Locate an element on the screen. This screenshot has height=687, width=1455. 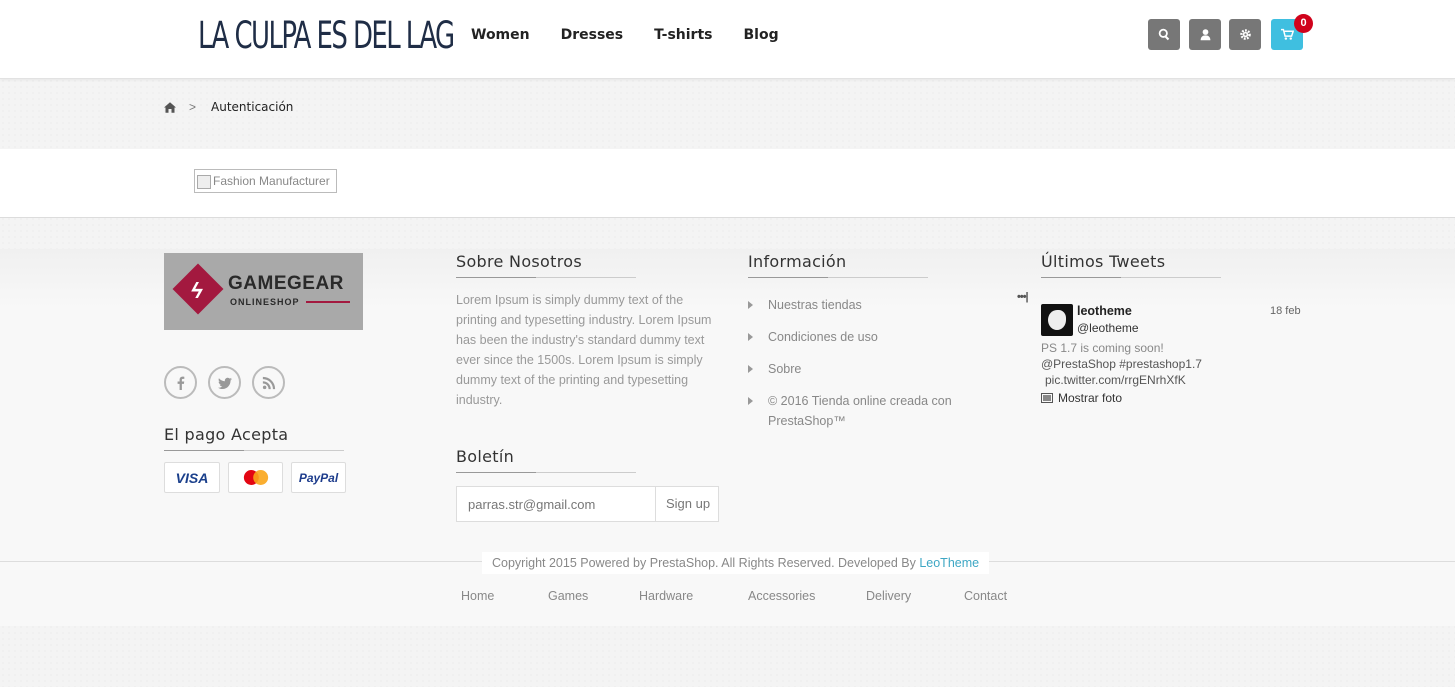
search-icon is located at coordinates (1163, 34).